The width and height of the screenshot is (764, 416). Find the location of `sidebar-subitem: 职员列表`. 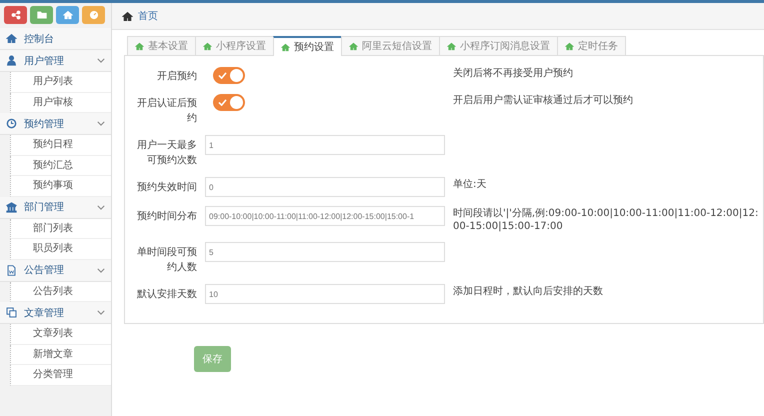

sidebar-subitem: 职员列表 is located at coordinates (60, 249).